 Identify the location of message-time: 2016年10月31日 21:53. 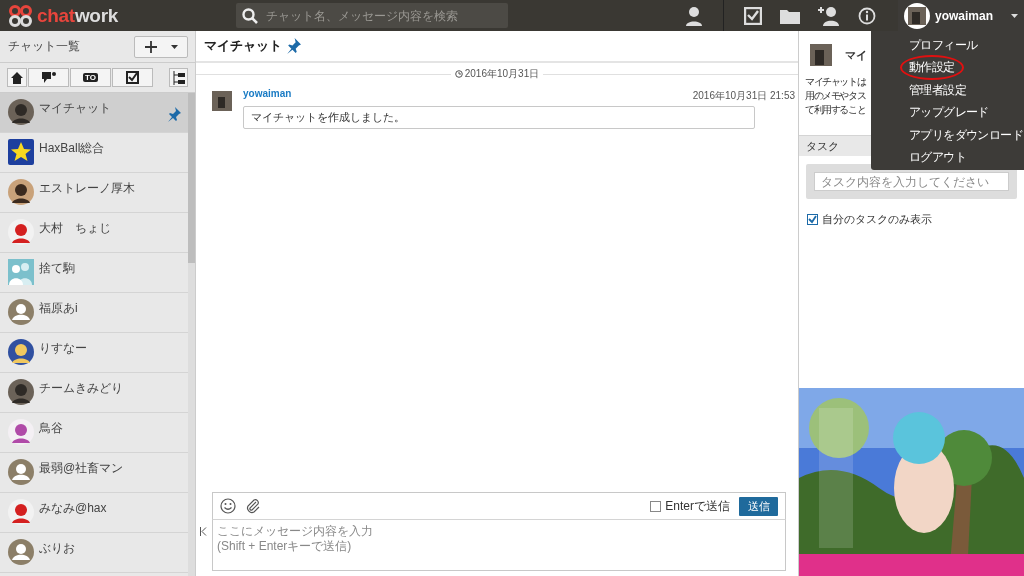
(743, 96).